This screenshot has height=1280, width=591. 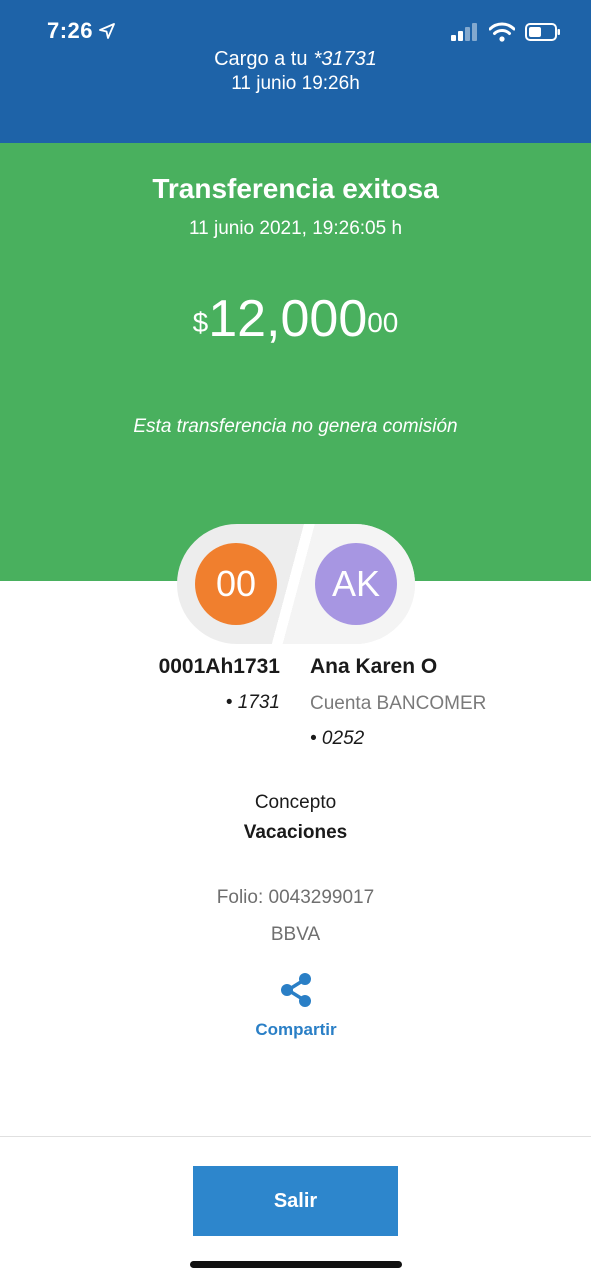 I want to click on share-button: Compartir, so click(x=296, y=1012).